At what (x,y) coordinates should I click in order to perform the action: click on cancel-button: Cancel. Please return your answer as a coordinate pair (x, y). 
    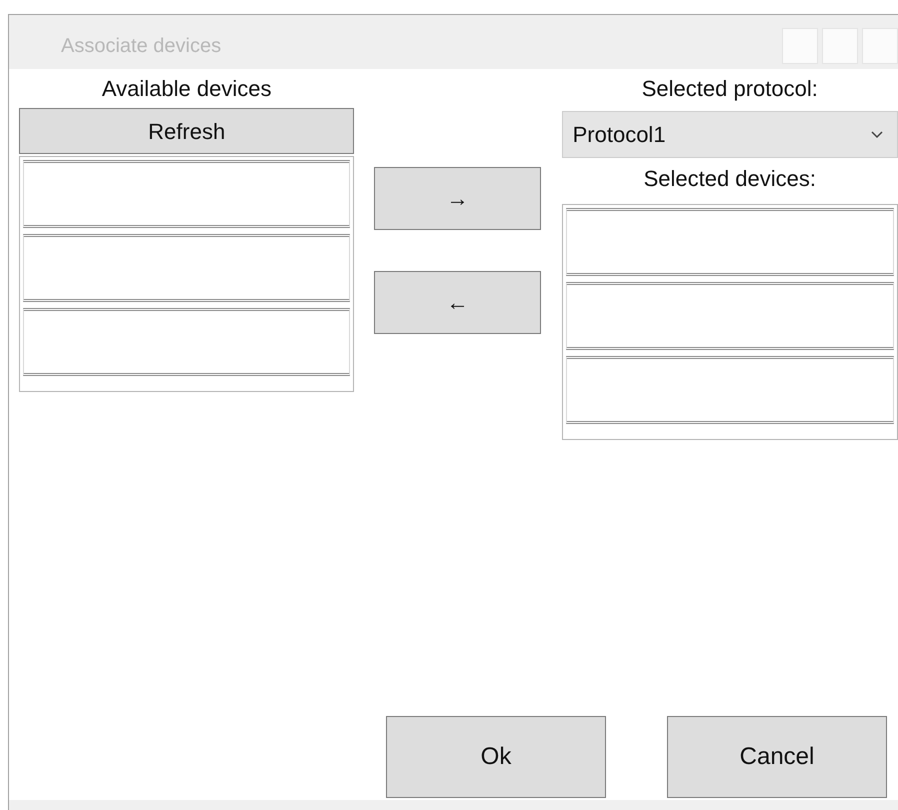
    Looking at the image, I should click on (777, 757).